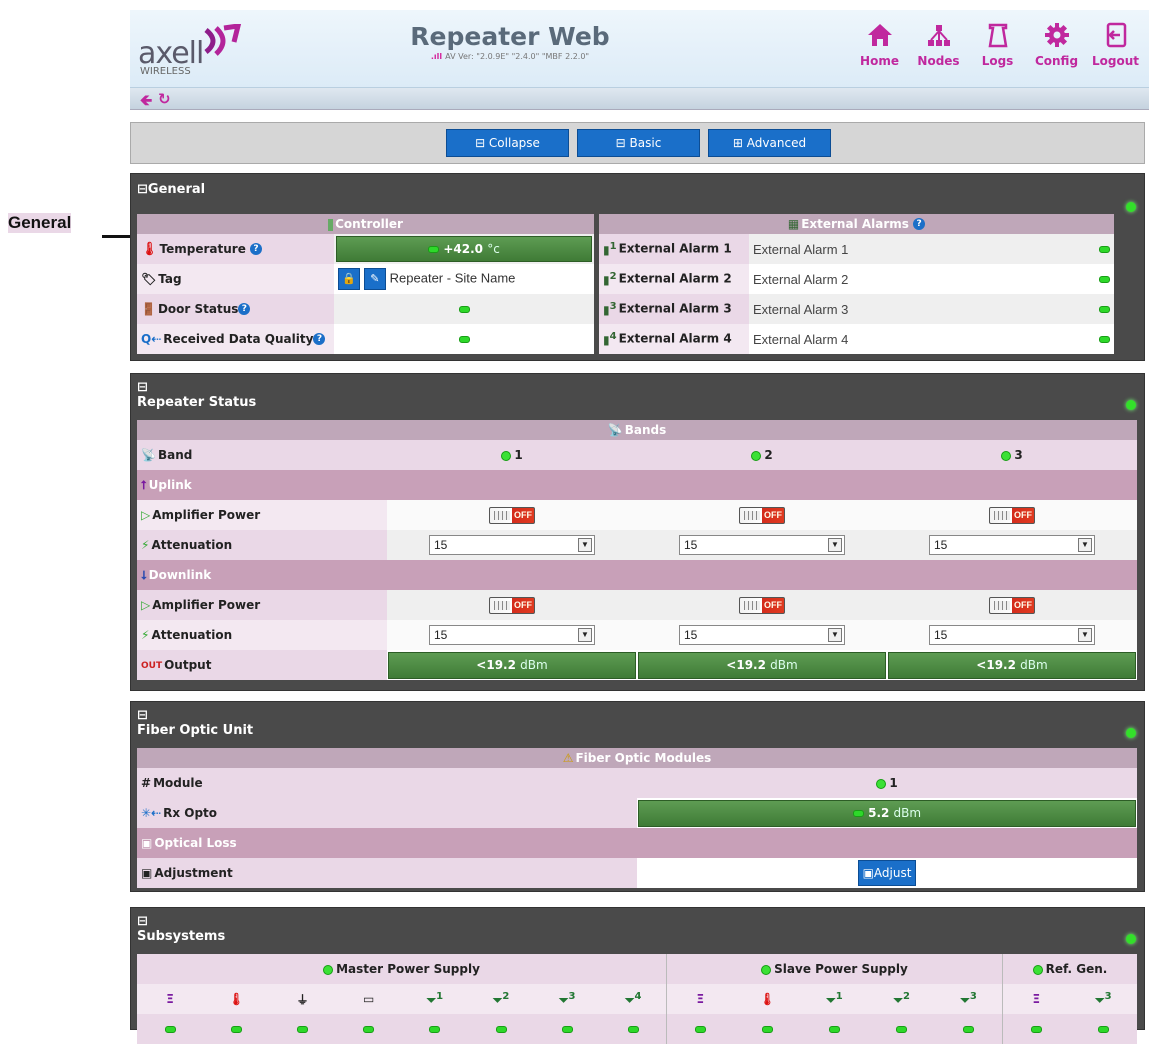 This screenshot has width=1149, height=1049. What do you see at coordinates (512, 635) in the screenshot?
I see `dl-att-select-1: 15 ▼` at bounding box center [512, 635].